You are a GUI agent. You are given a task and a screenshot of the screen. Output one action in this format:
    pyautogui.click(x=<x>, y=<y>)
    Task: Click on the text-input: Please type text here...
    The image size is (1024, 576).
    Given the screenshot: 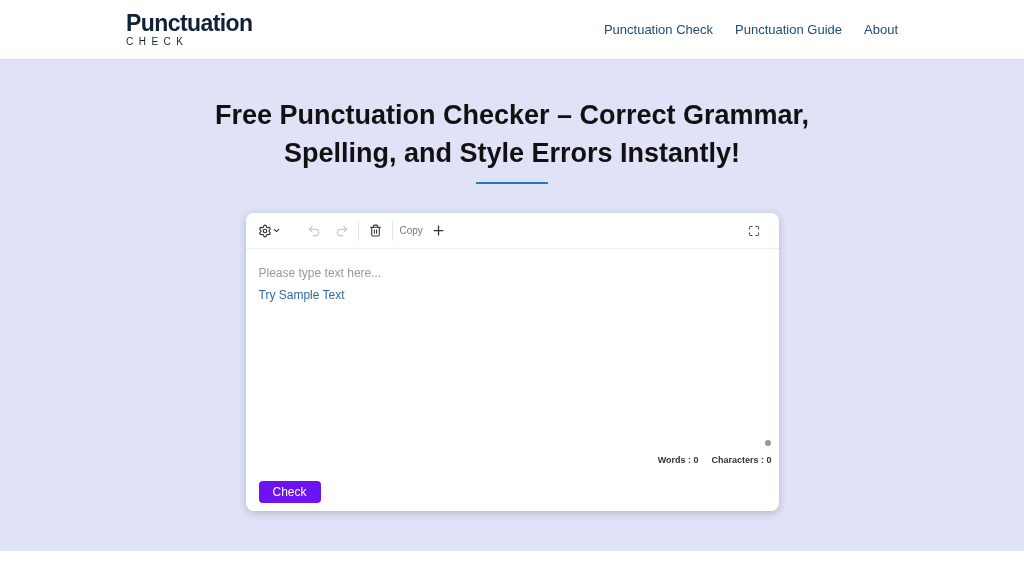 What is the action you would take?
    pyautogui.click(x=512, y=273)
    